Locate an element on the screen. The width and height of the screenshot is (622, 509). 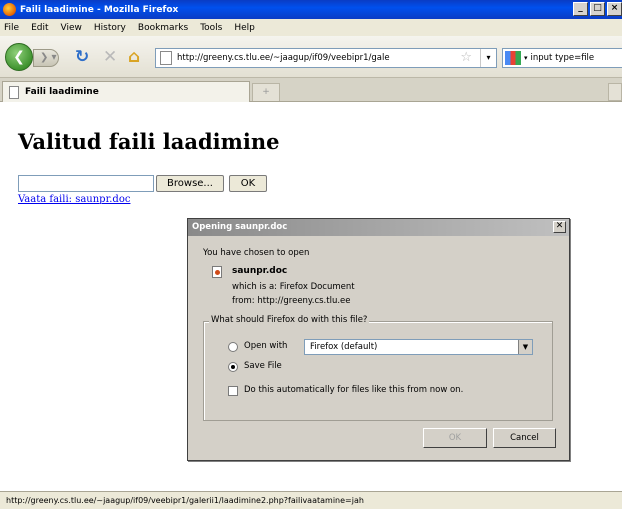
stop-icon: ✕ is located at coordinates (110, 57).